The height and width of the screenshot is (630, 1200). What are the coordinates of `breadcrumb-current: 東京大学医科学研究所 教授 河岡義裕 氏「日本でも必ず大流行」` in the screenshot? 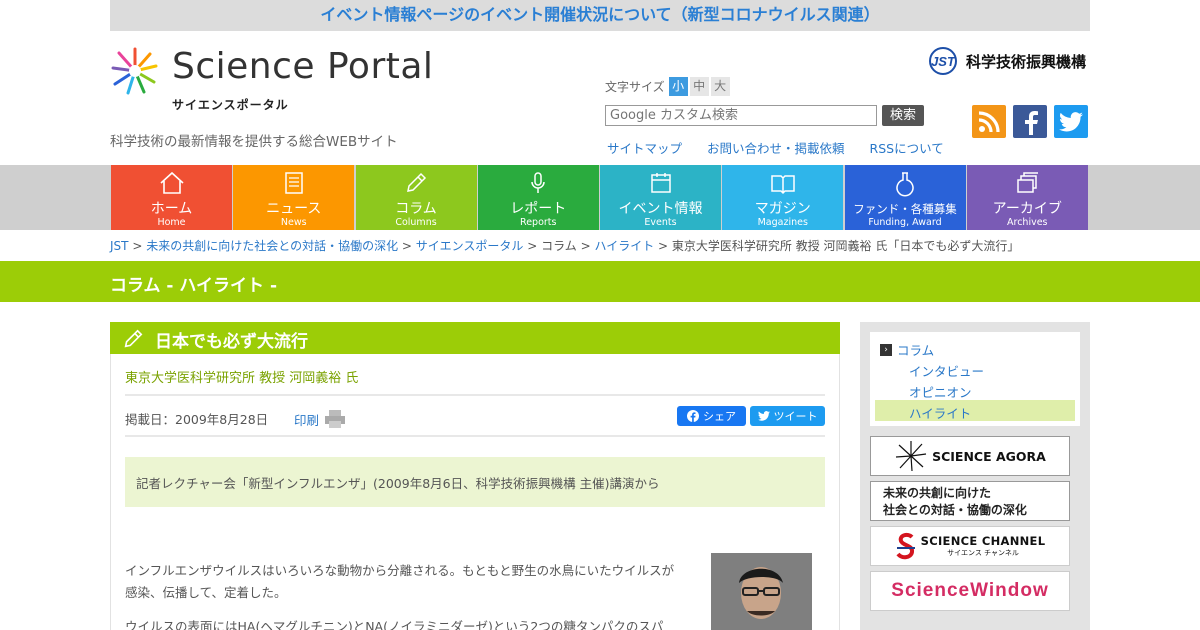 It's located at (845, 246).